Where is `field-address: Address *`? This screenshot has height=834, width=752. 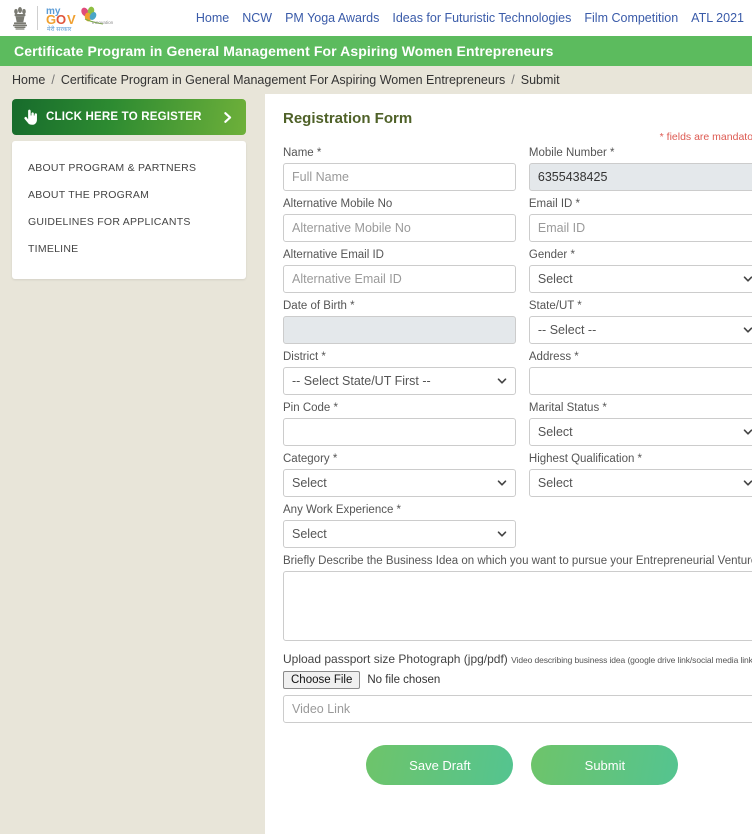 field-address: Address * is located at coordinates (640, 373).